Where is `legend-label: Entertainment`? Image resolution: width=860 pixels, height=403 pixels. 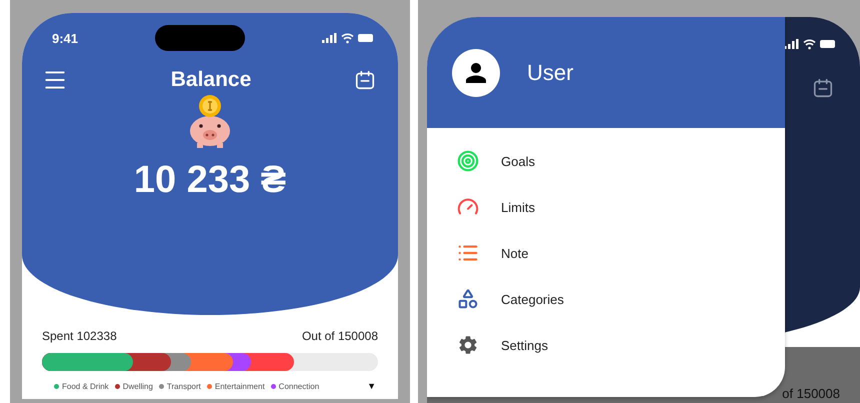
legend-label: Entertainment is located at coordinates (239, 386).